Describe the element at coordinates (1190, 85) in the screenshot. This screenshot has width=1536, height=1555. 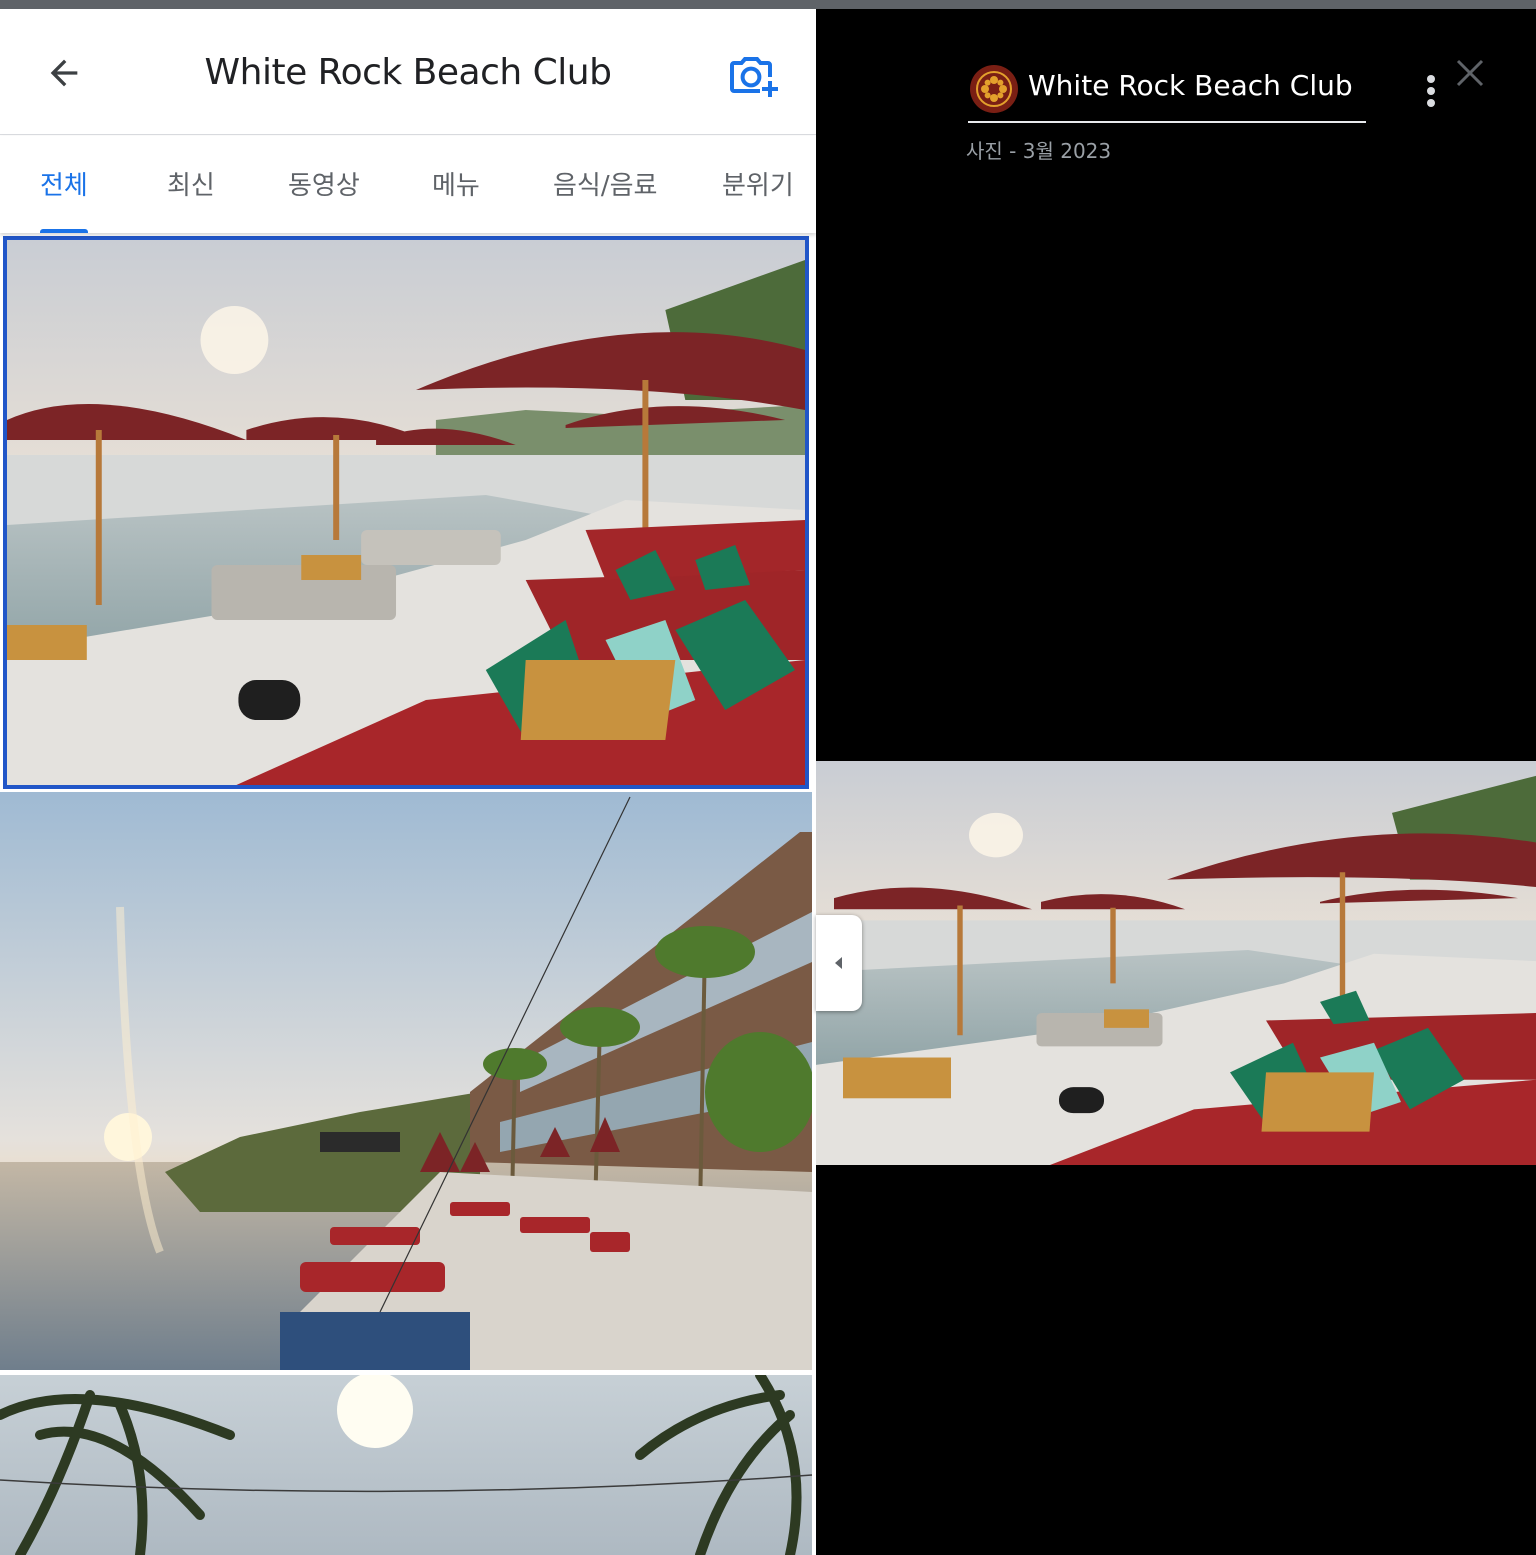
I see `place-name: White Rock Beach Club` at that location.